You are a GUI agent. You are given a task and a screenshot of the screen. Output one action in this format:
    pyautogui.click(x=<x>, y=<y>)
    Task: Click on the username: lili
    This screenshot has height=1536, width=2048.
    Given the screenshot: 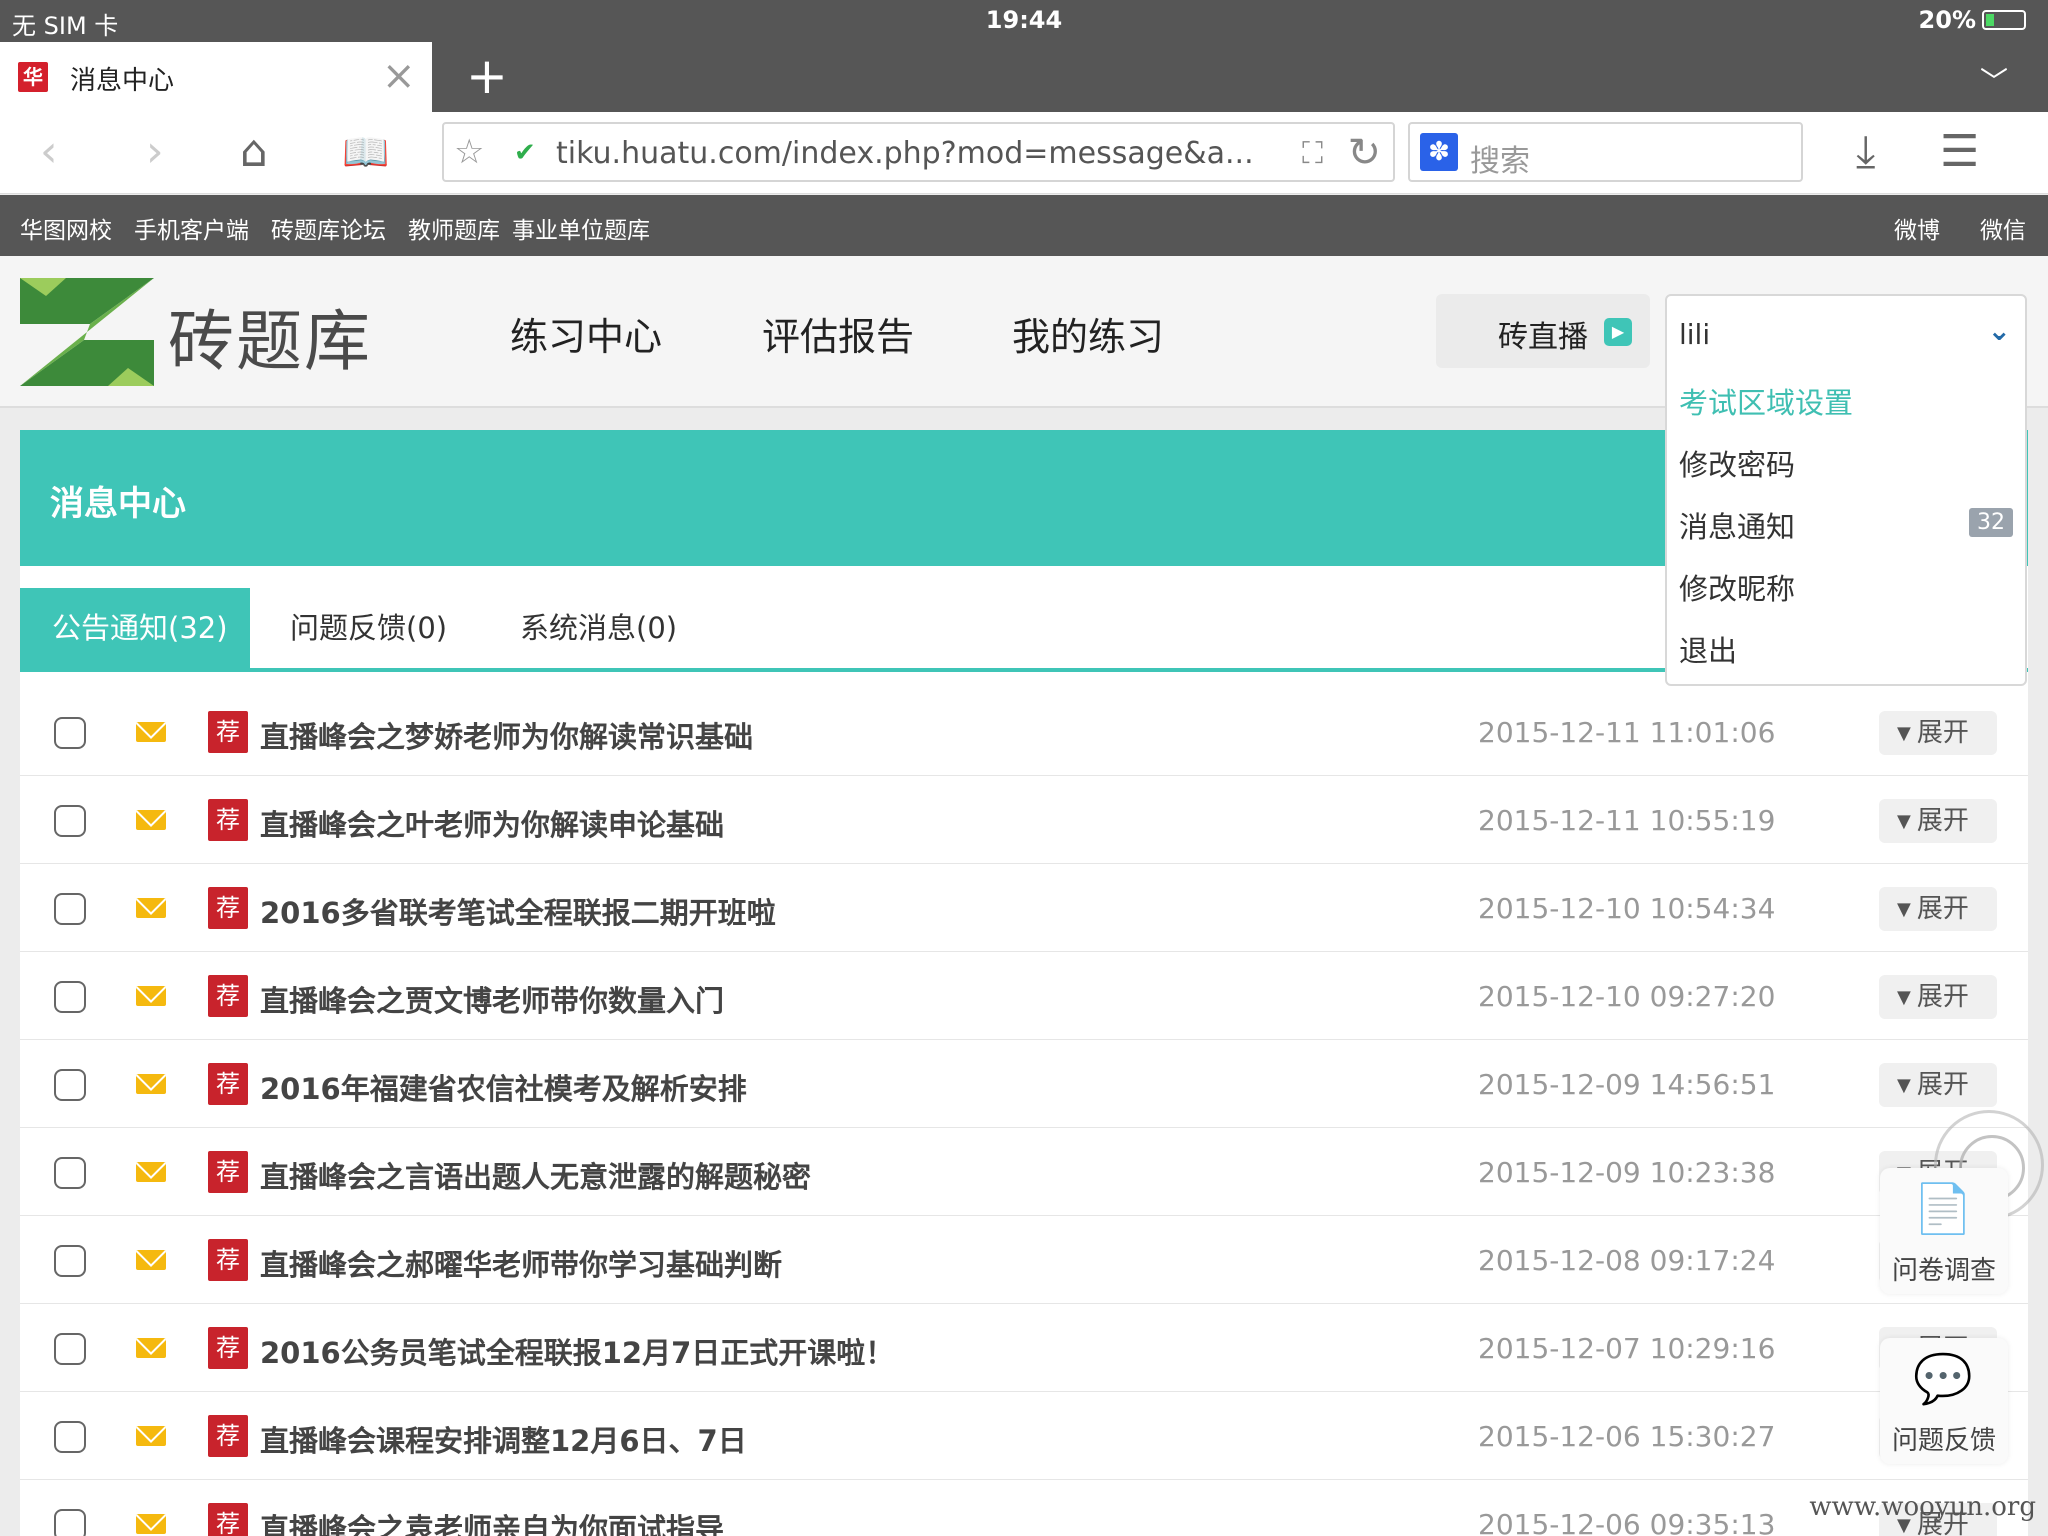 What is the action you would take?
    pyautogui.click(x=1694, y=334)
    